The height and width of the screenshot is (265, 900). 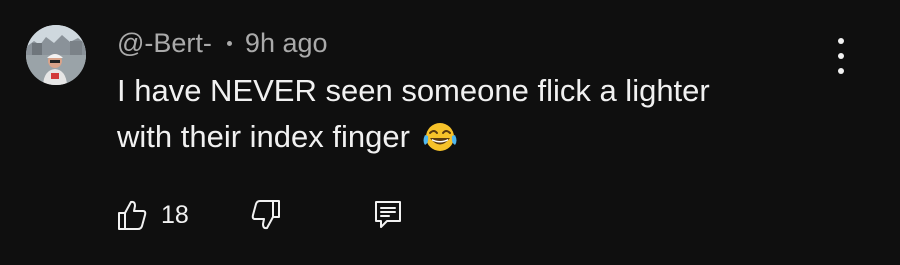 I want to click on reply-icon, so click(x=388, y=214).